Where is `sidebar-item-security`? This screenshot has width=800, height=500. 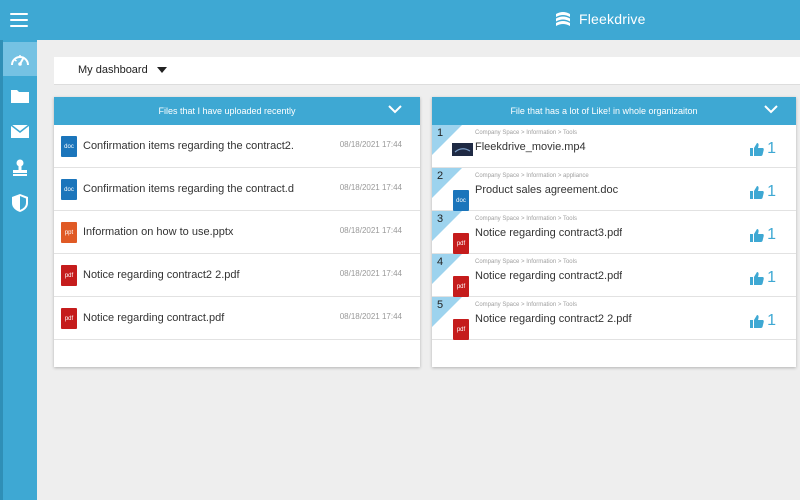 sidebar-item-security is located at coordinates (20, 203).